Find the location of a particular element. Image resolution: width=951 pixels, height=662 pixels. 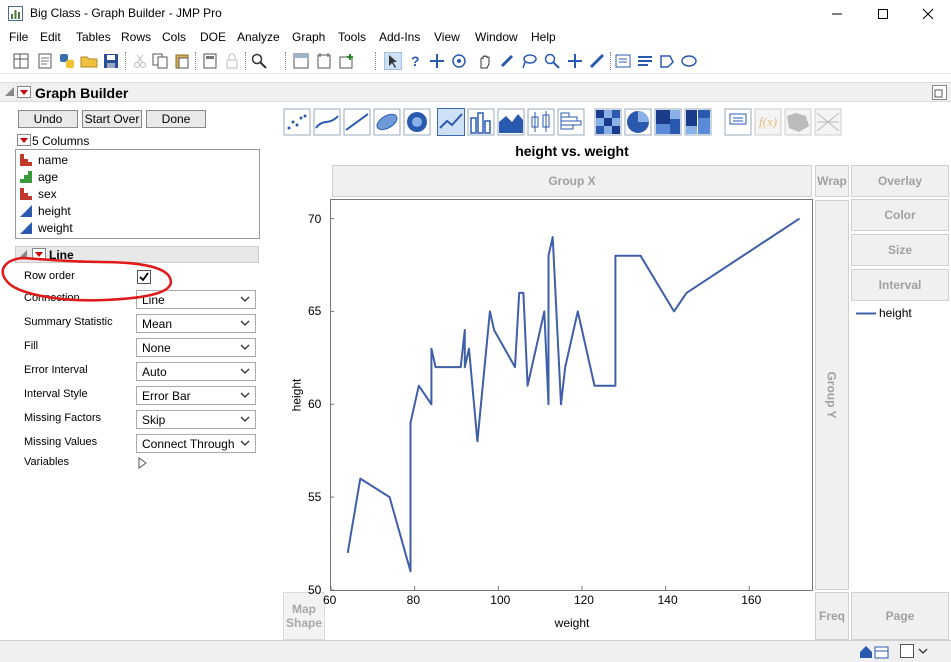

selection-target-icon is located at coordinates (459, 61).